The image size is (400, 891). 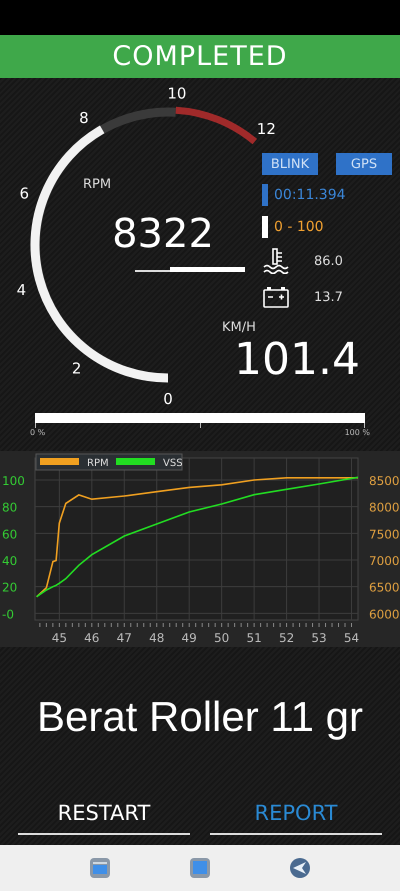 What do you see at coordinates (239, 327) in the screenshot?
I see `speed-unit: KM/H` at bounding box center [239, 327].